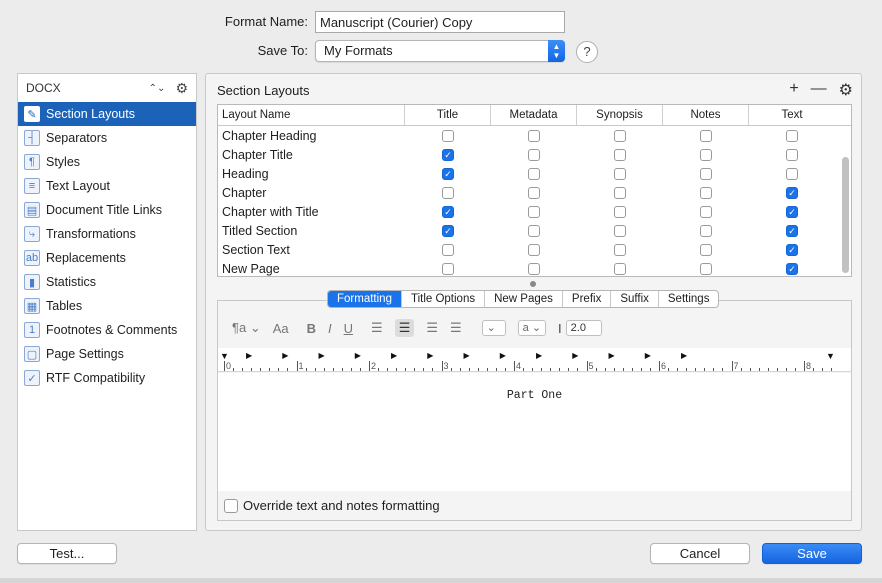 This screenshot has height=583, width=882. What do you see at coordinates (107, 138) in the screenshot?
I see `sidebar-item-separators: ┤ Separators` at bounding box center [107, 138].